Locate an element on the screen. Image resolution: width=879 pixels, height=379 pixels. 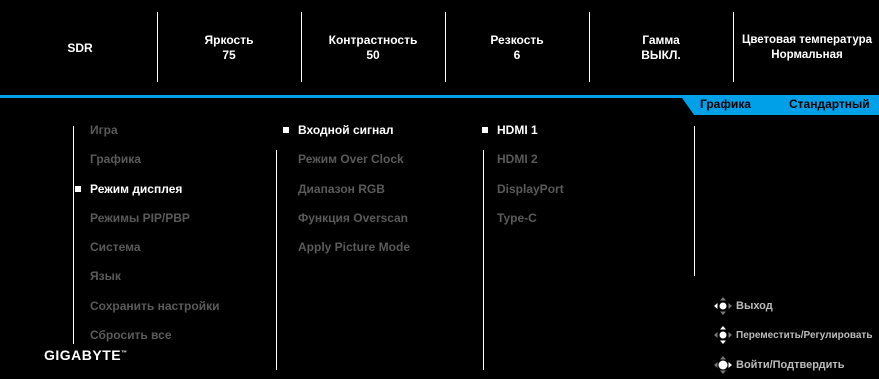
menu-item-display-mode: Режим дисплея is located at coordinates (147, 195).